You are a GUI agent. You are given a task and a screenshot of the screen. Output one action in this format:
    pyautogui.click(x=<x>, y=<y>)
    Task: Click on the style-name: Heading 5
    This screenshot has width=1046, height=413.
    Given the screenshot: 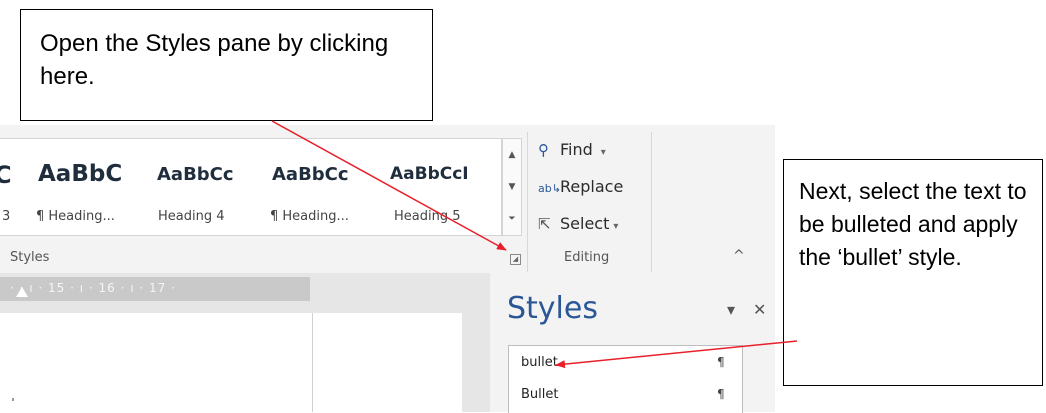 What is the action you would take?
    pyautogui.click(x=427, y=216)
    